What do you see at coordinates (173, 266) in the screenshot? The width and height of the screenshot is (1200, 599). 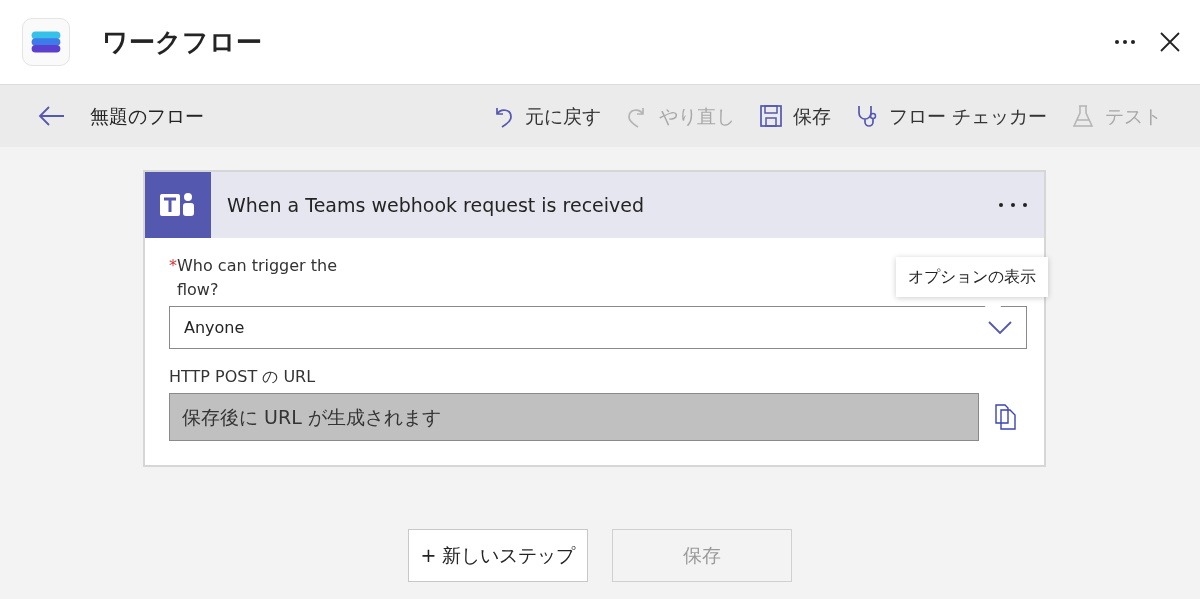 I see `required-asterisk: *` at bounding box center [173, 266].